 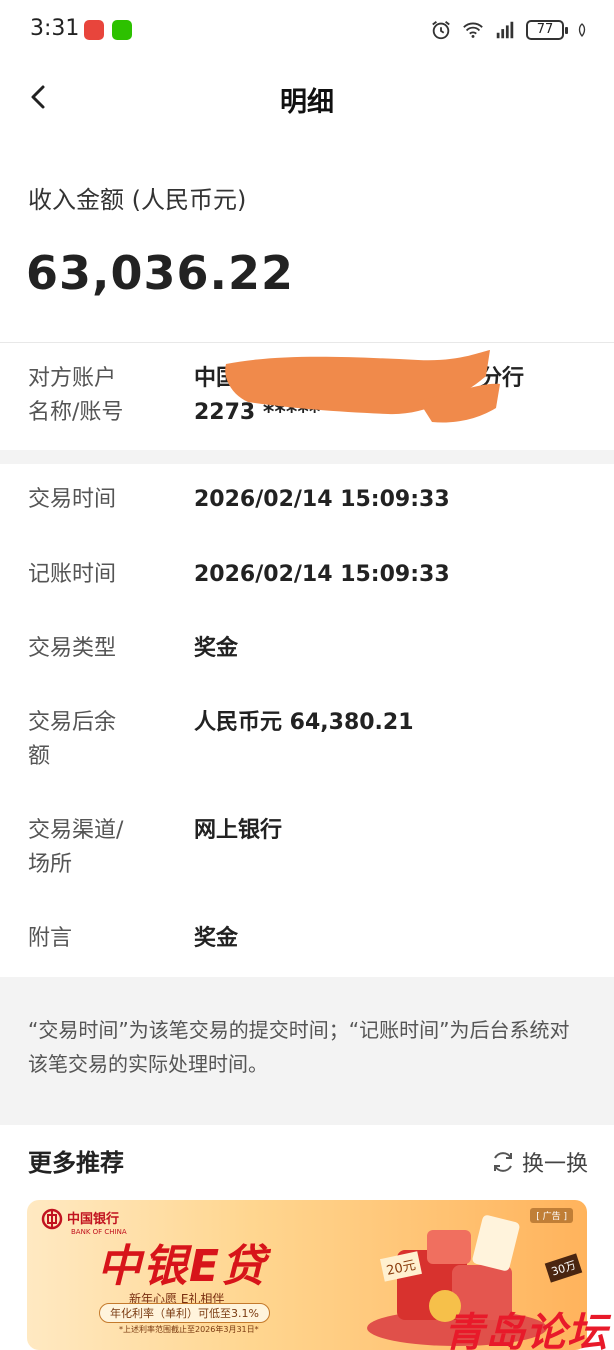 I want to click on channel-label-line1: 交易渠道/, so click(x=76, y=830).